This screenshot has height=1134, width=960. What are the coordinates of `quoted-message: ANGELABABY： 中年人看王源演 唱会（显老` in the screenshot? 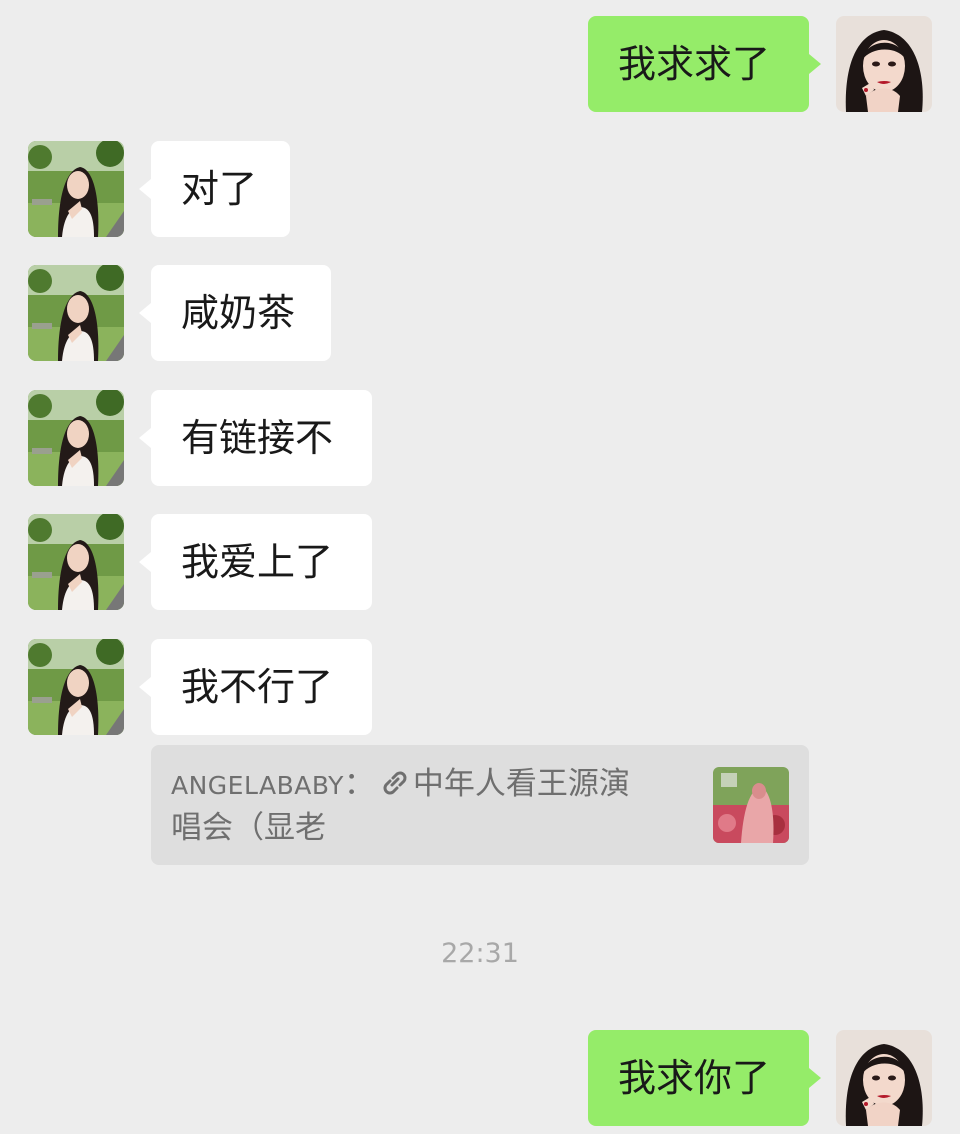 It's located at (480, 805).